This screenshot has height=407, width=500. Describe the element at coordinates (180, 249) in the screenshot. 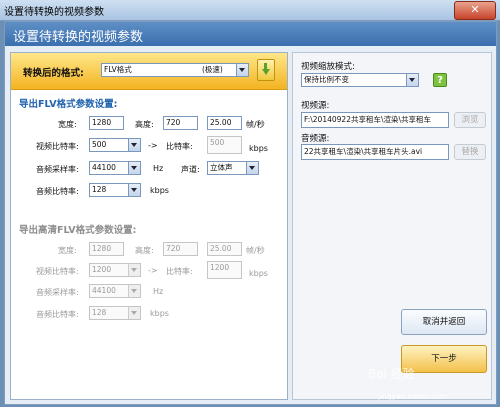

I see `hdflv-height-input: 720` at that location.